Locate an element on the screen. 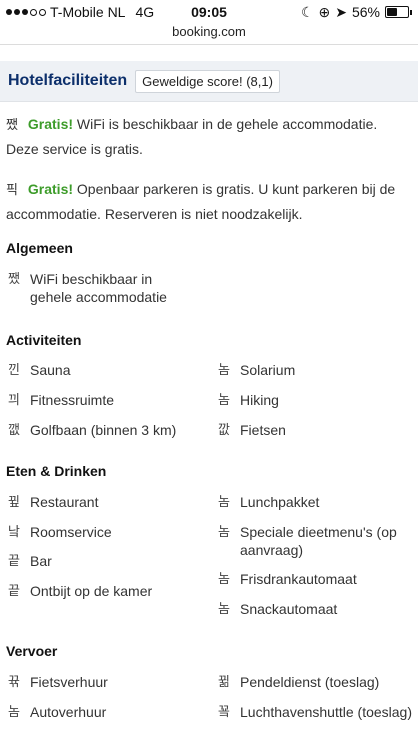  status-right: ☾ ⊕ ➤ 56% is located at coordinates (356, 12).